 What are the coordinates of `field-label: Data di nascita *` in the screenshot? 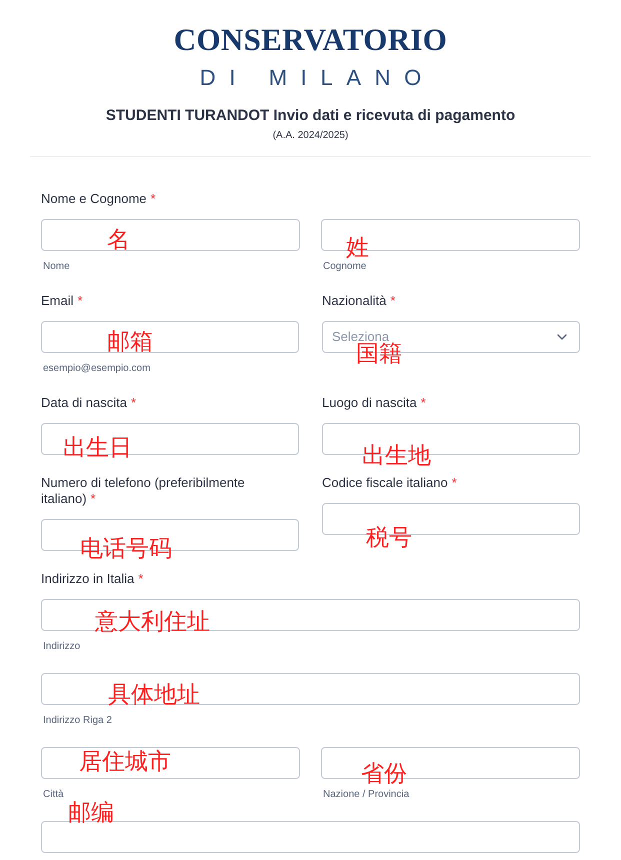 It's located at (89, 403).